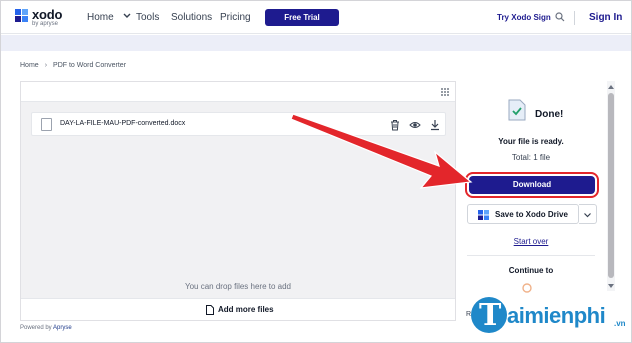  I want to click on logo: xodo by apryse, so click(45, 18).